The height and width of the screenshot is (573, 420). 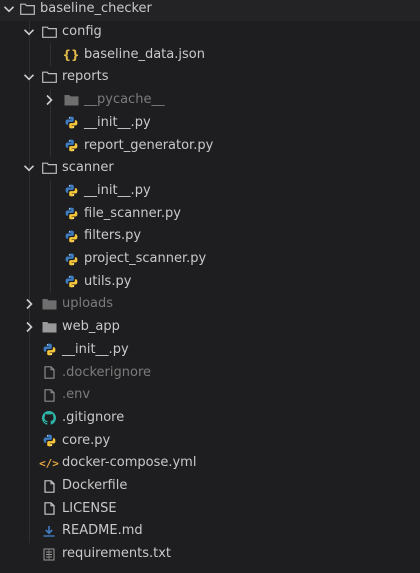 What do you see at coordinates (82, 32) in the screenshot?
I see `folder-label: config` at bounding box center [82, 32].